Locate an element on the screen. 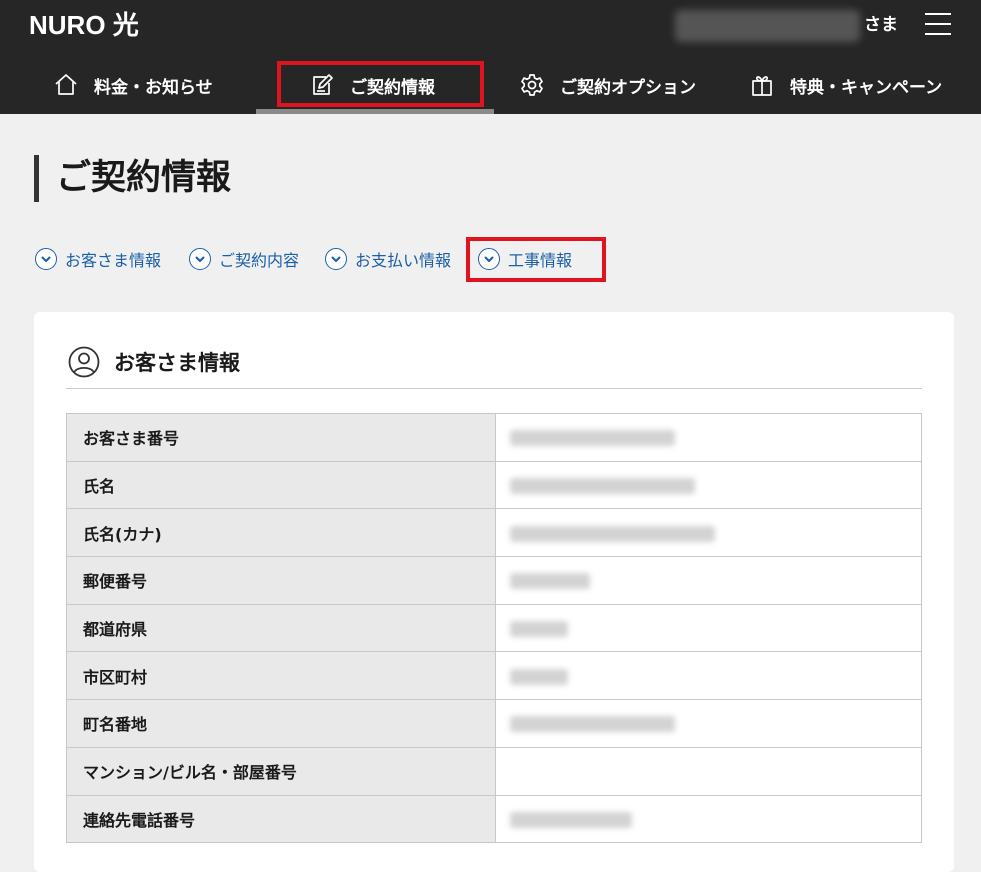 The height and width of the screenshot is (872, 981). nav-active-indicator is located at coordinates (375, 111).